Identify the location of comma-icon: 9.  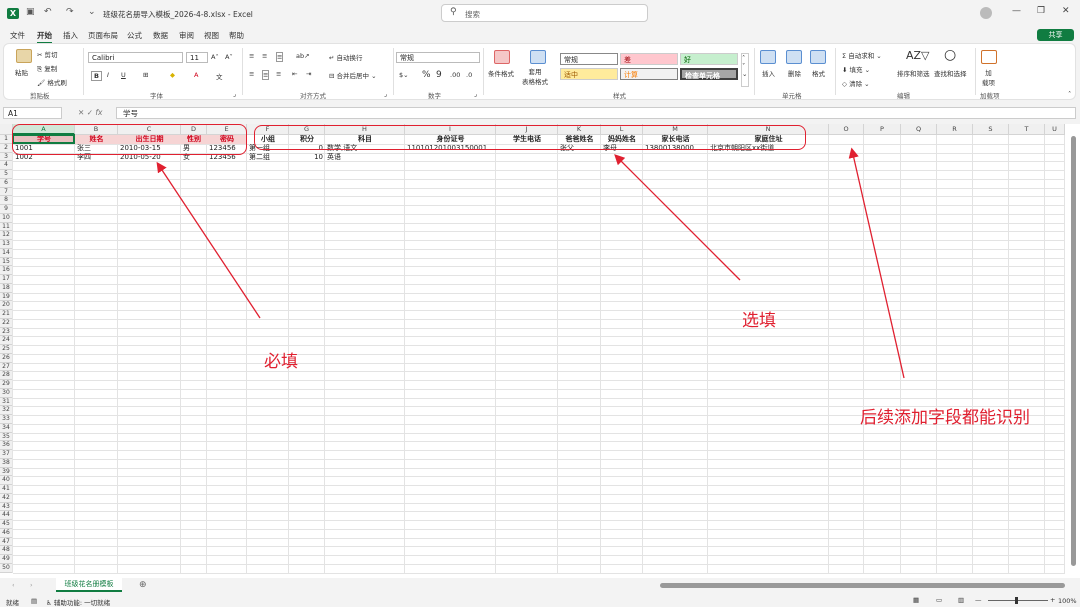
(439, 75).